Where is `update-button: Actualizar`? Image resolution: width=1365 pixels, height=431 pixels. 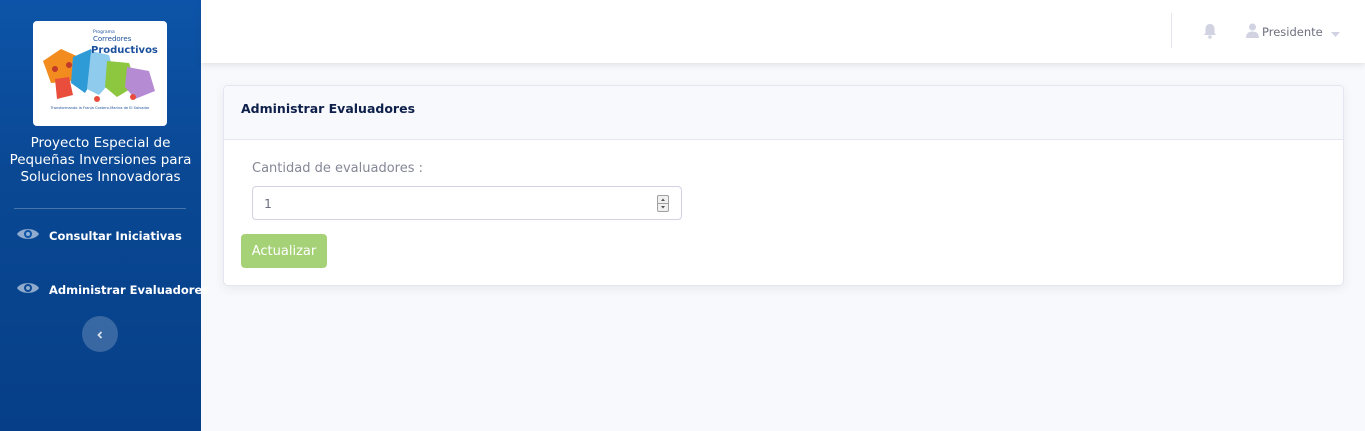 update-button: Actualizar is located at coordinates (284, 251).